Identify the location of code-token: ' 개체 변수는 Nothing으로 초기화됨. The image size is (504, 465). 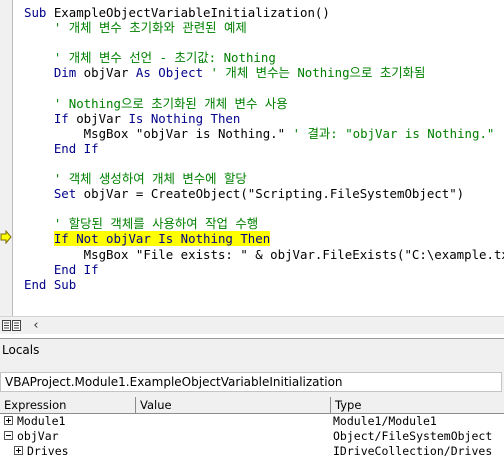
(314, 73).